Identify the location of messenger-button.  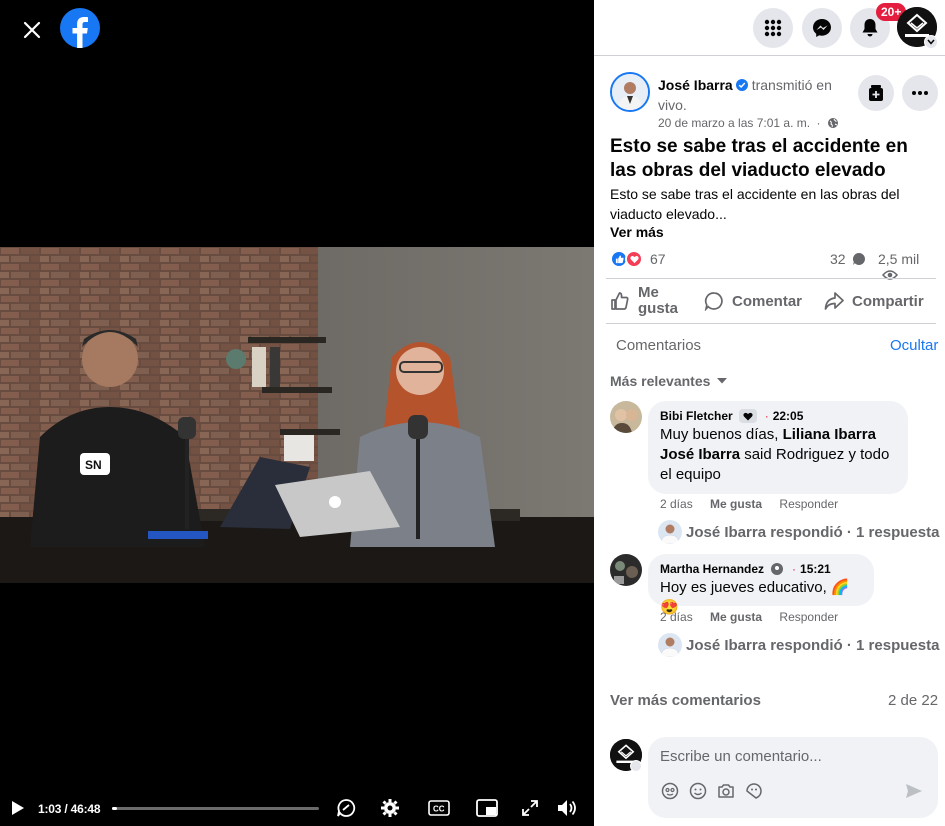
(822, 28).